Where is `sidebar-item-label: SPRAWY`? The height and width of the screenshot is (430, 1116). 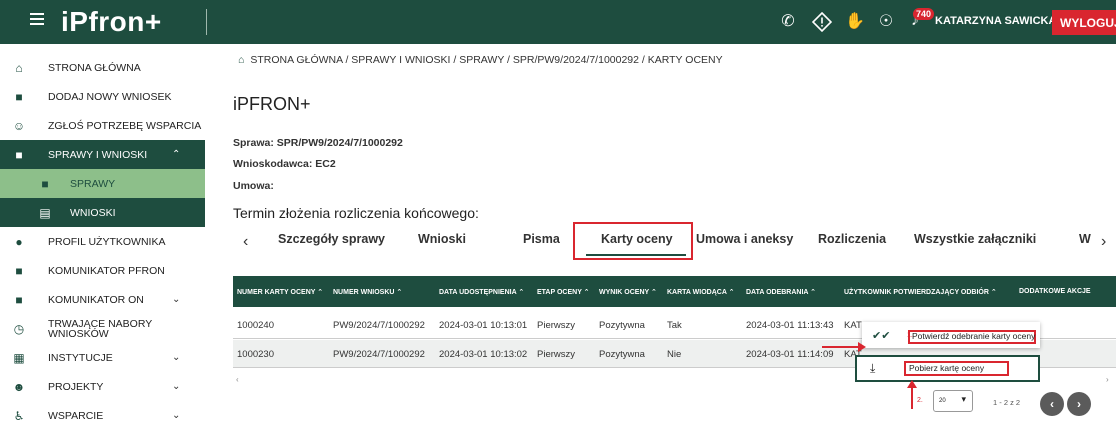
sidebar-item-label: SPRAWY is located at coordinates (93, 183).